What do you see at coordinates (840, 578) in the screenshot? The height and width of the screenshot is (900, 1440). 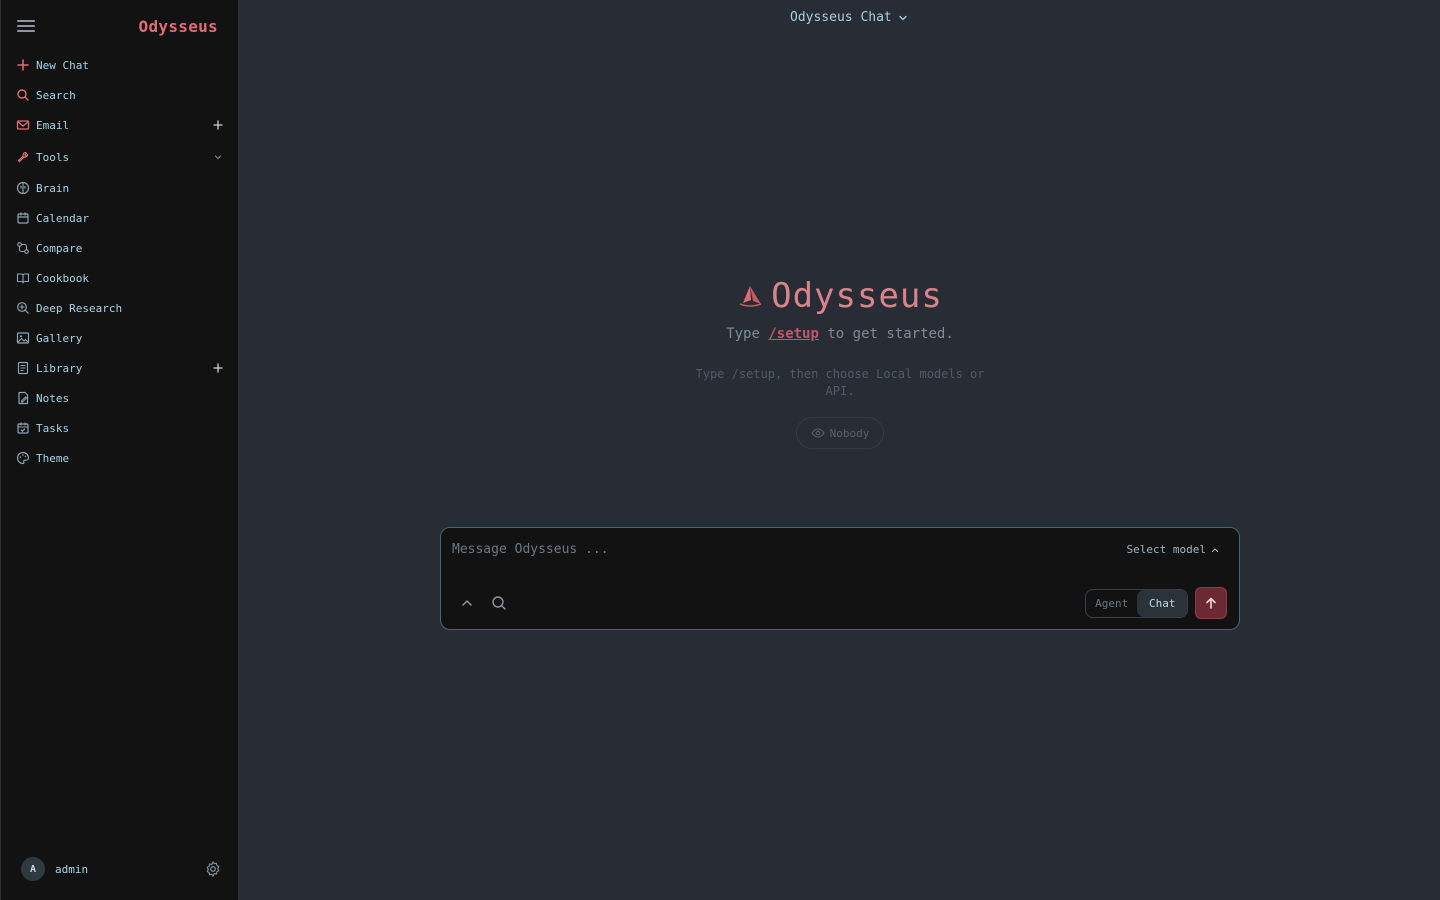 I see `message-composer: Select model Agent Chat` at bounding box center [840, 578].